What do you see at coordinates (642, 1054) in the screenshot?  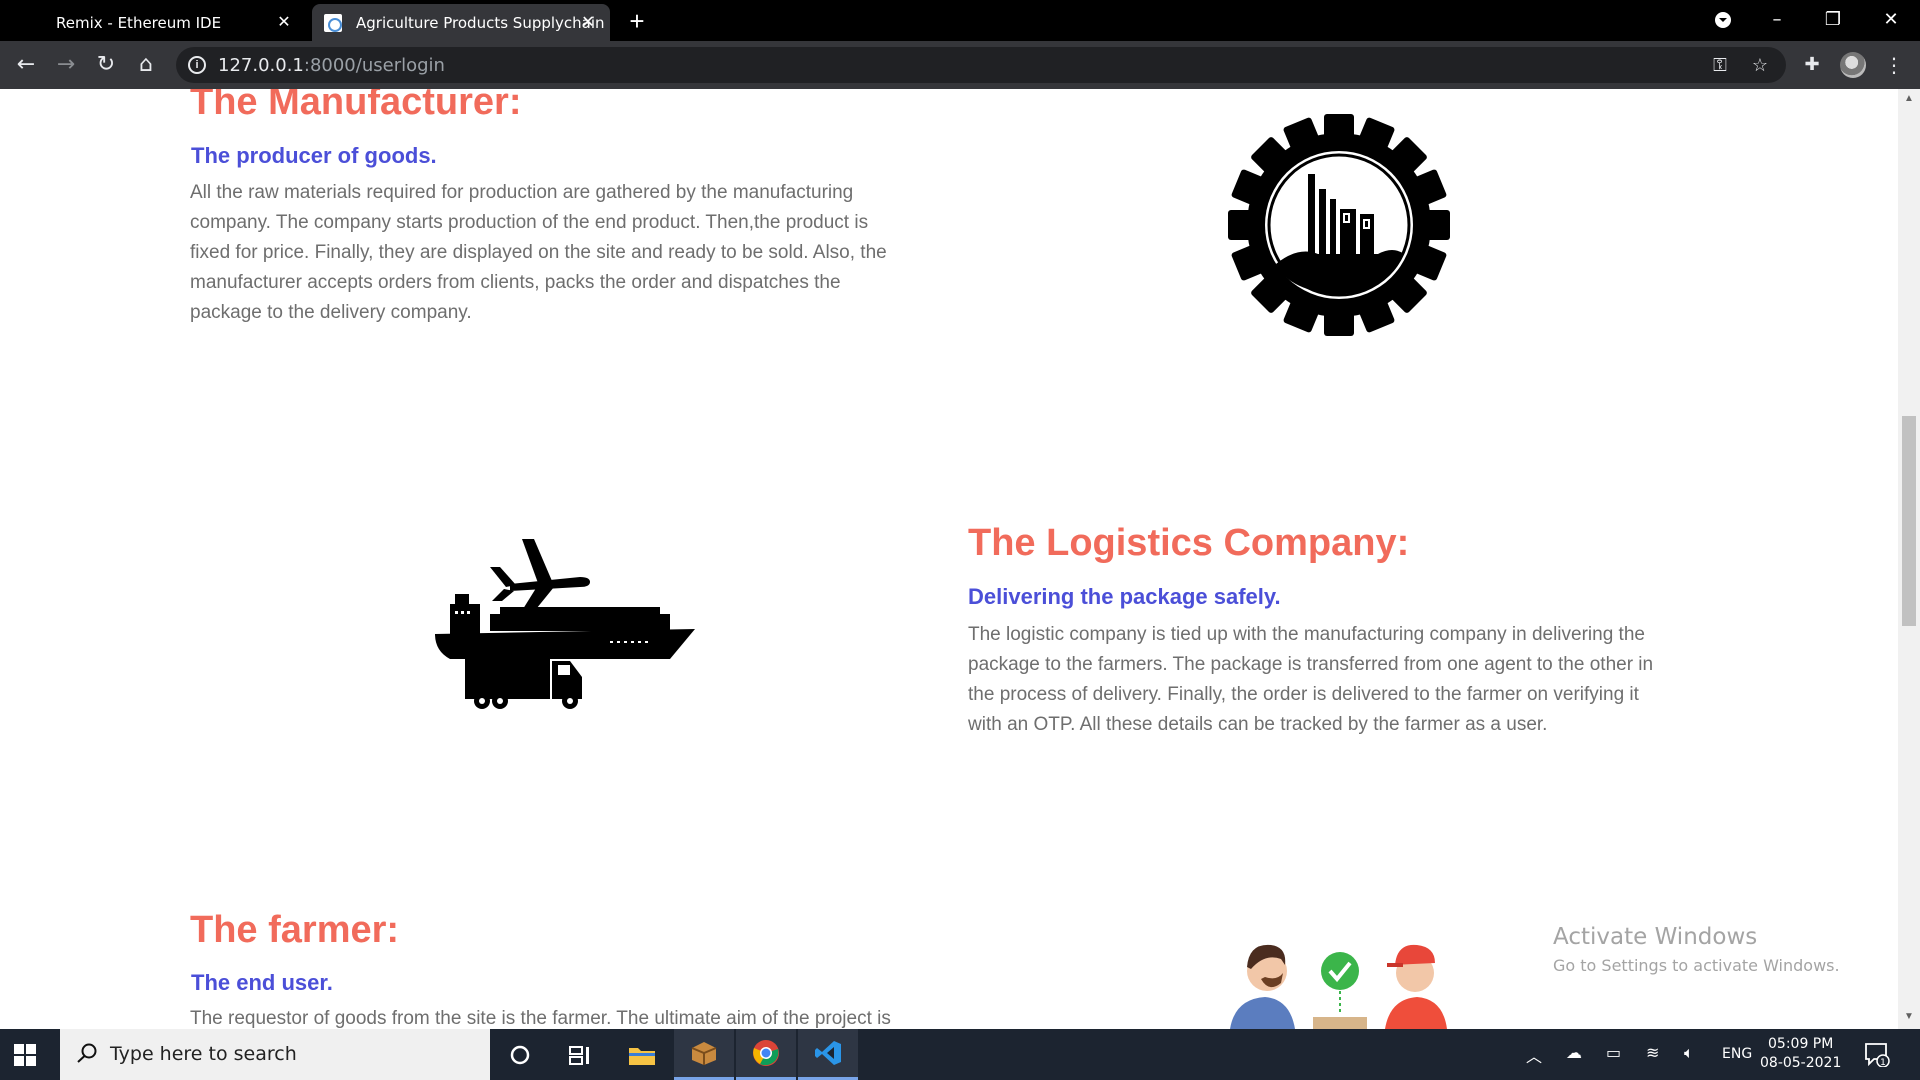 I see `file-explorer-icon` at bounding box center [642, 1054].